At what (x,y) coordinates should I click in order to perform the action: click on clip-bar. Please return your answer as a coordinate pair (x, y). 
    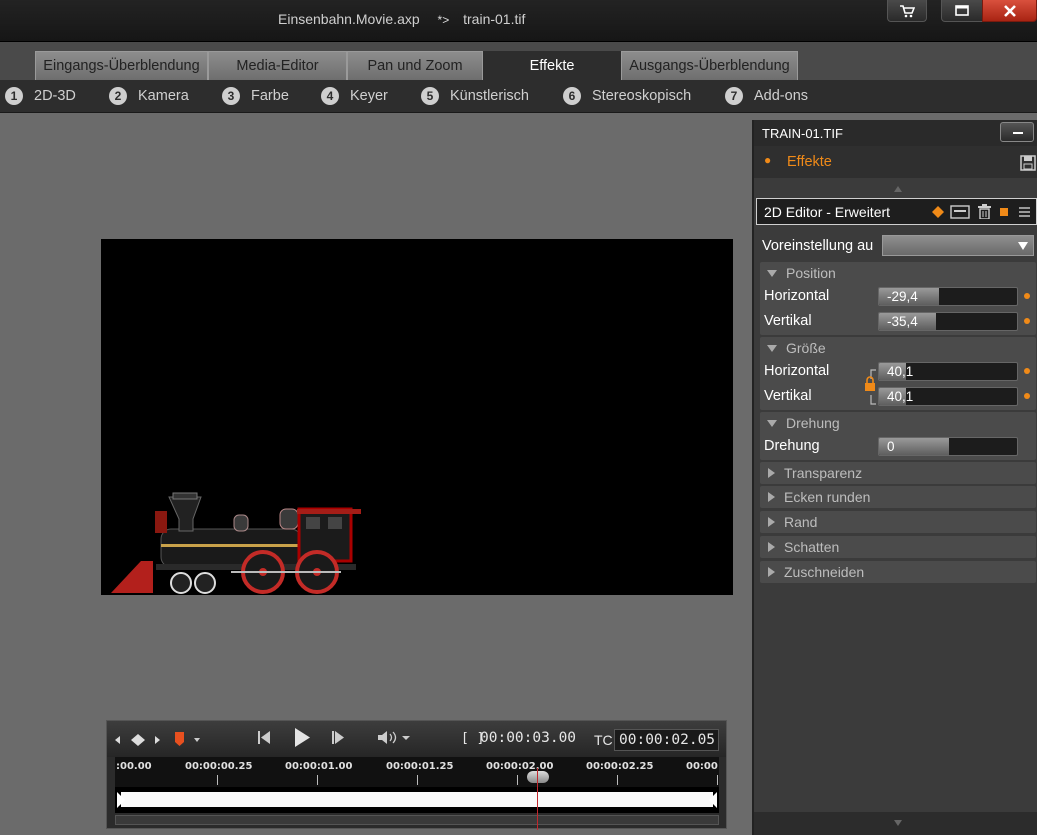
    Looking at the image, I should click on (417, 799).